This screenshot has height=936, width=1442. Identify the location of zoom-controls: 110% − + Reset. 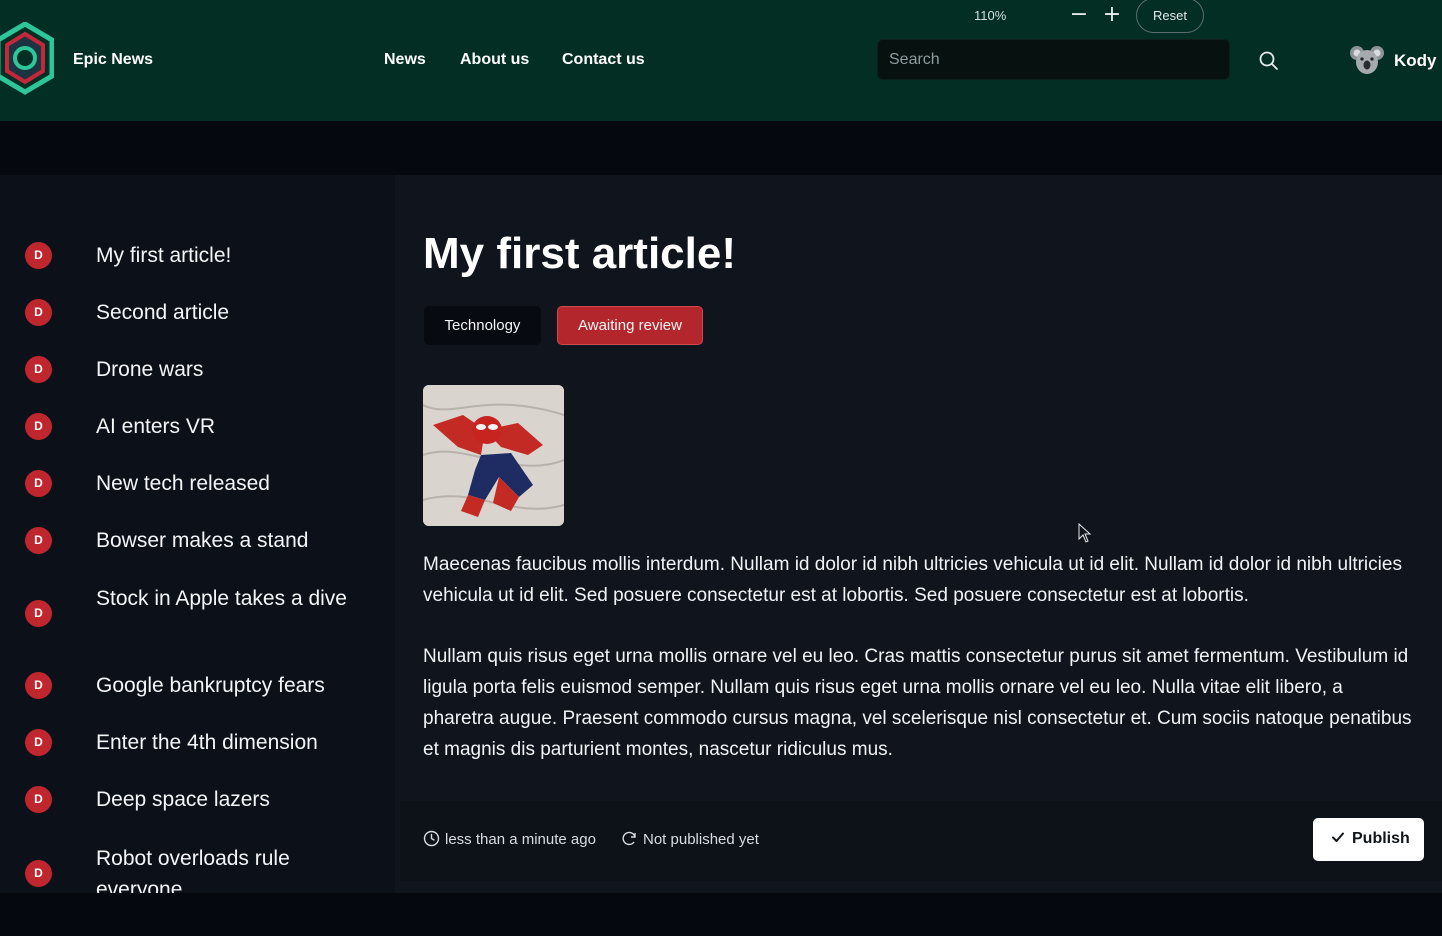
(1088, 16).